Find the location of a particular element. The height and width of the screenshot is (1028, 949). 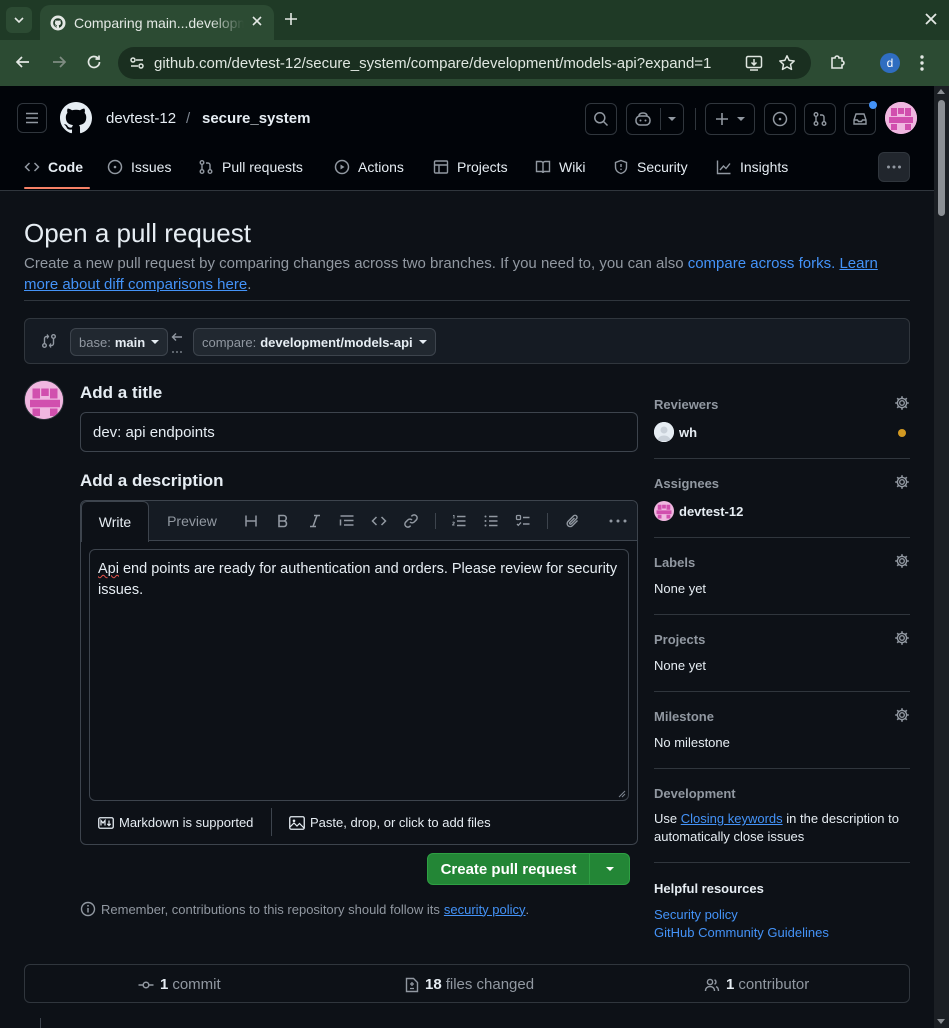

security-policy-link: security policy is located at coordinates (485, 909).